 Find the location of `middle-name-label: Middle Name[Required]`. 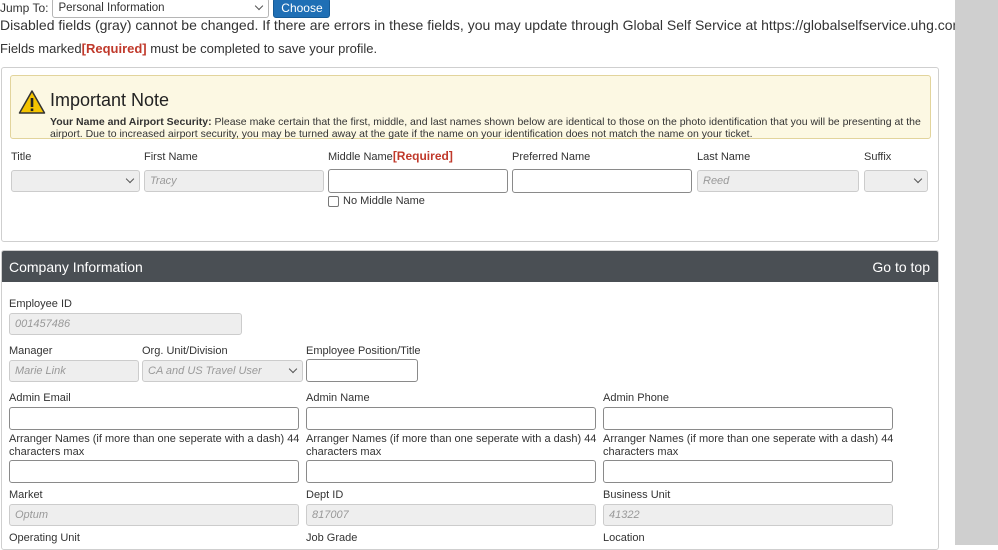

middle-name-label: Middle Name[Required] is located at coordinates (390, 156).